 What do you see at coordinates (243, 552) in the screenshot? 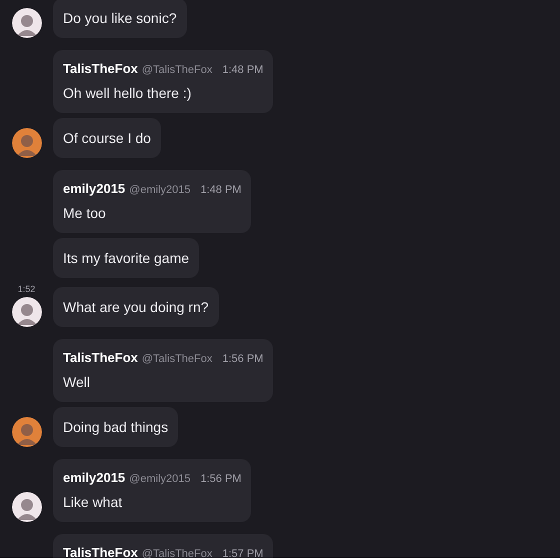
I see `message-time: 1:57 PM` at bounding box center [243, 552].